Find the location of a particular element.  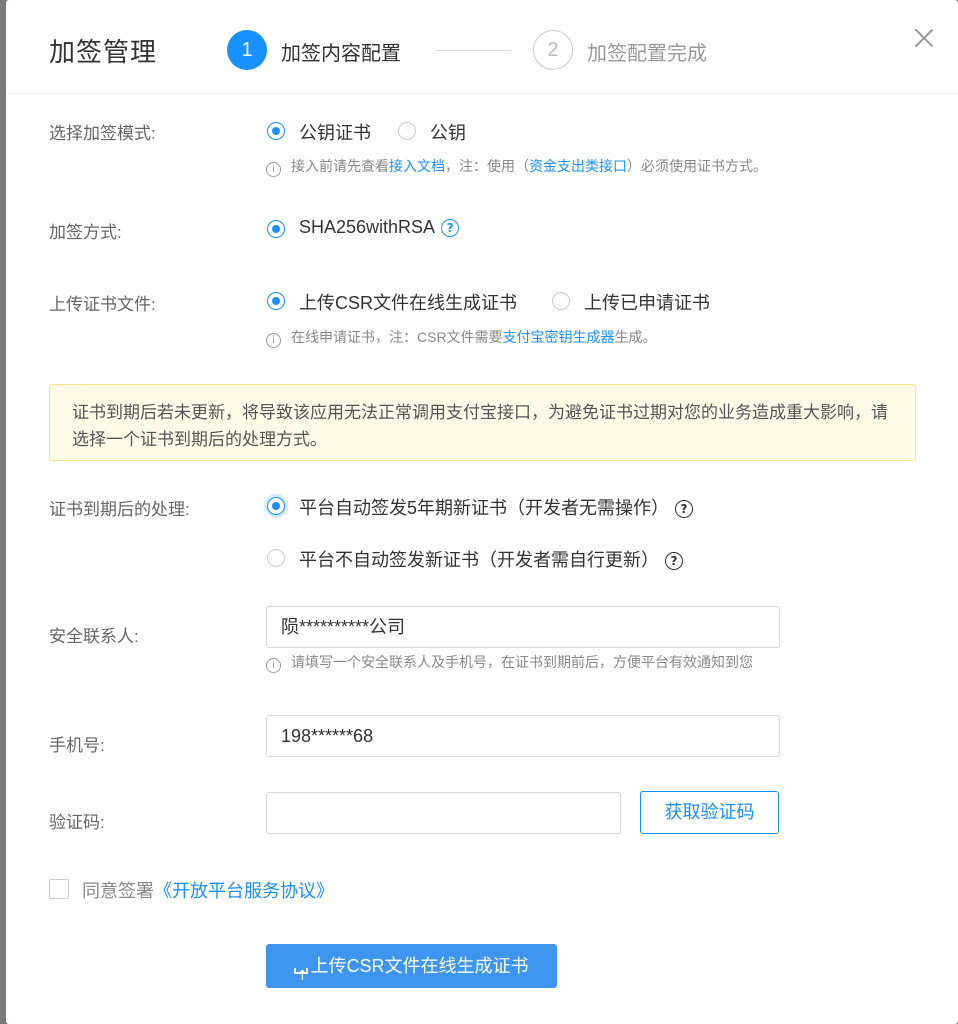

option-public-key-cert: 公钥证书 is located at coordinates (335, 132).